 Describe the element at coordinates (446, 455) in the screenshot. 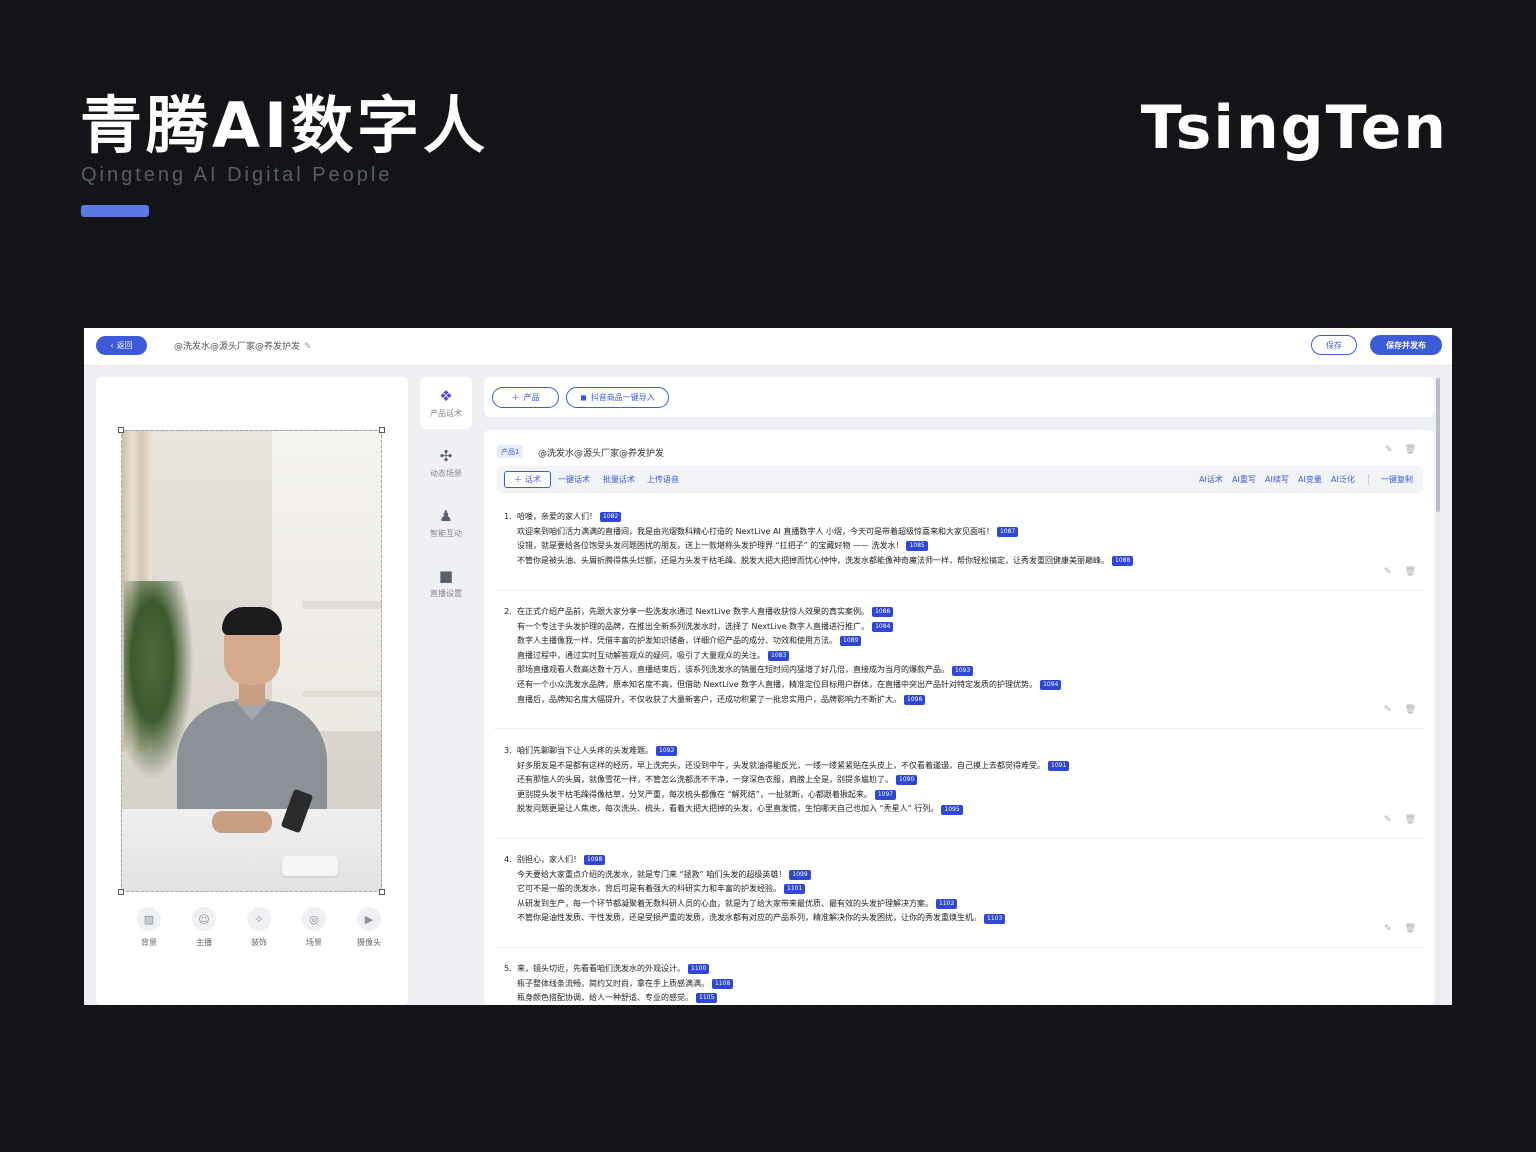

I see `dynamic-scene-icon: ✣` at that location.